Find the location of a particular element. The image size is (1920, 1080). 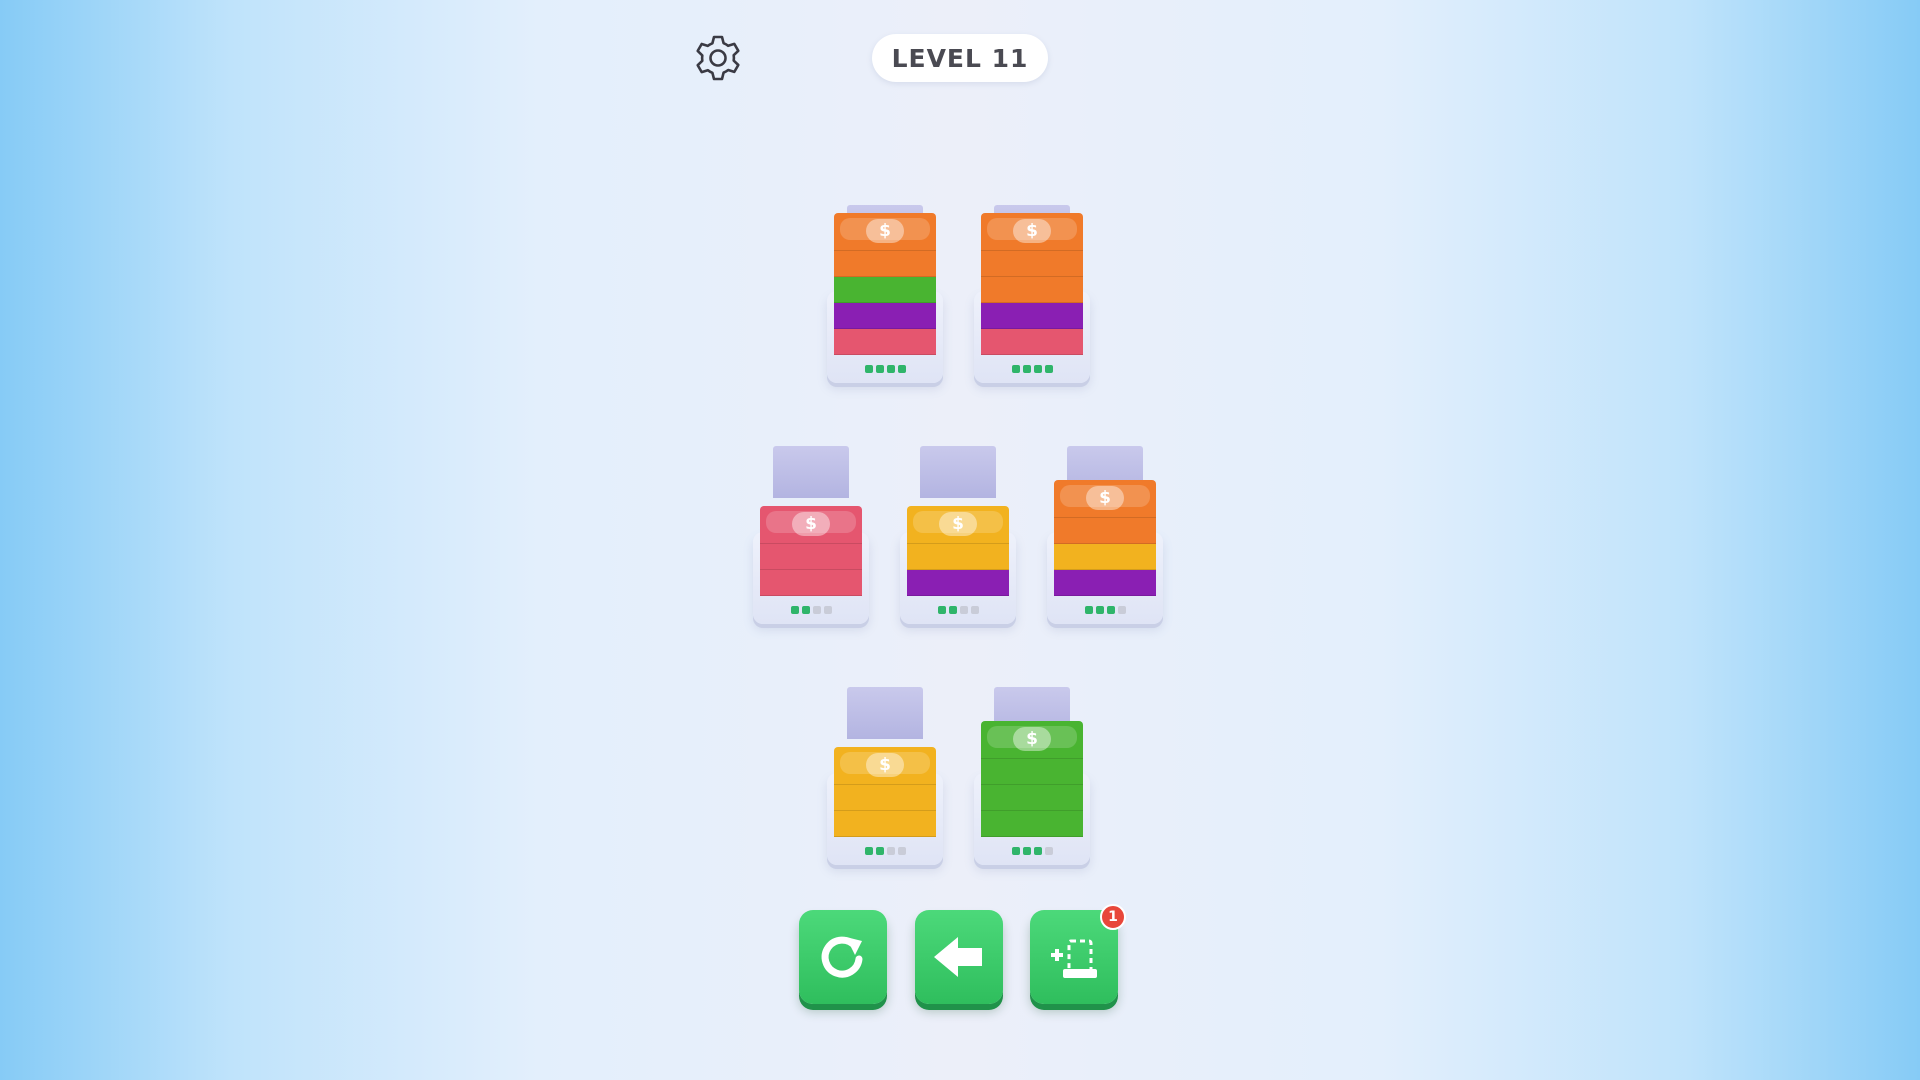

money-stack-1: $ is located at coordinates (885, 293).